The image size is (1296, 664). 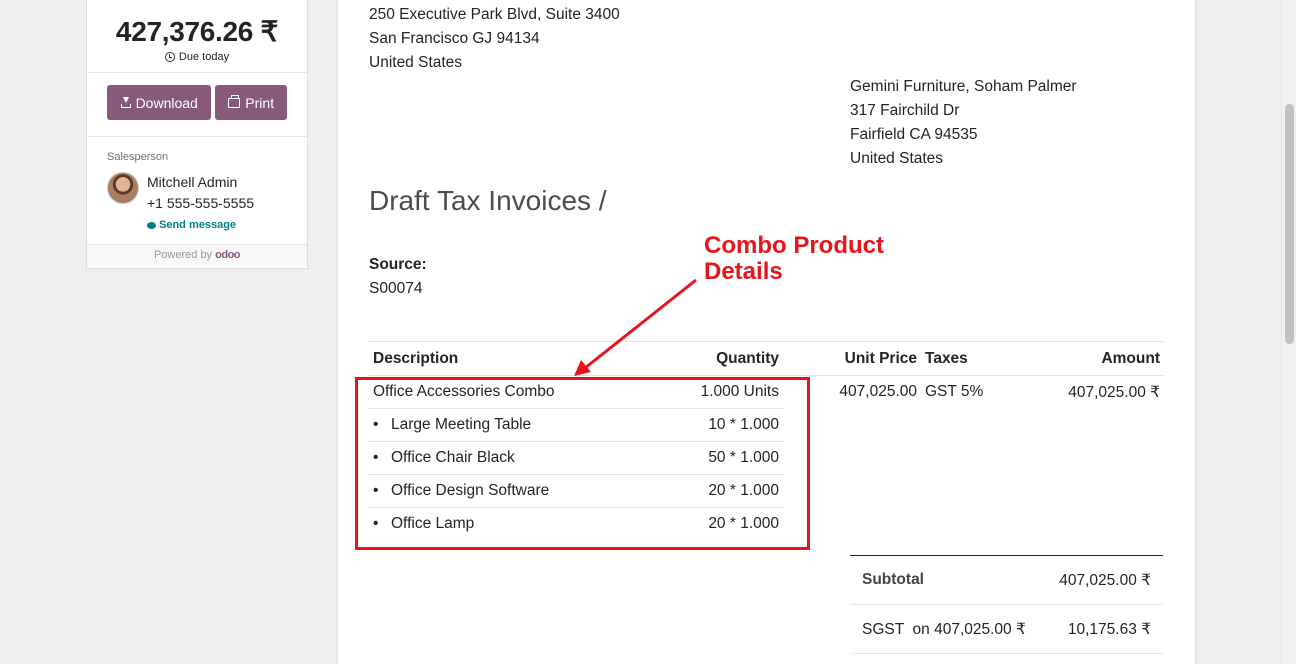 What do you see at coordinates (125, 102) in the screenshot?
I see `download-icon` at bounding box center [125, 102].